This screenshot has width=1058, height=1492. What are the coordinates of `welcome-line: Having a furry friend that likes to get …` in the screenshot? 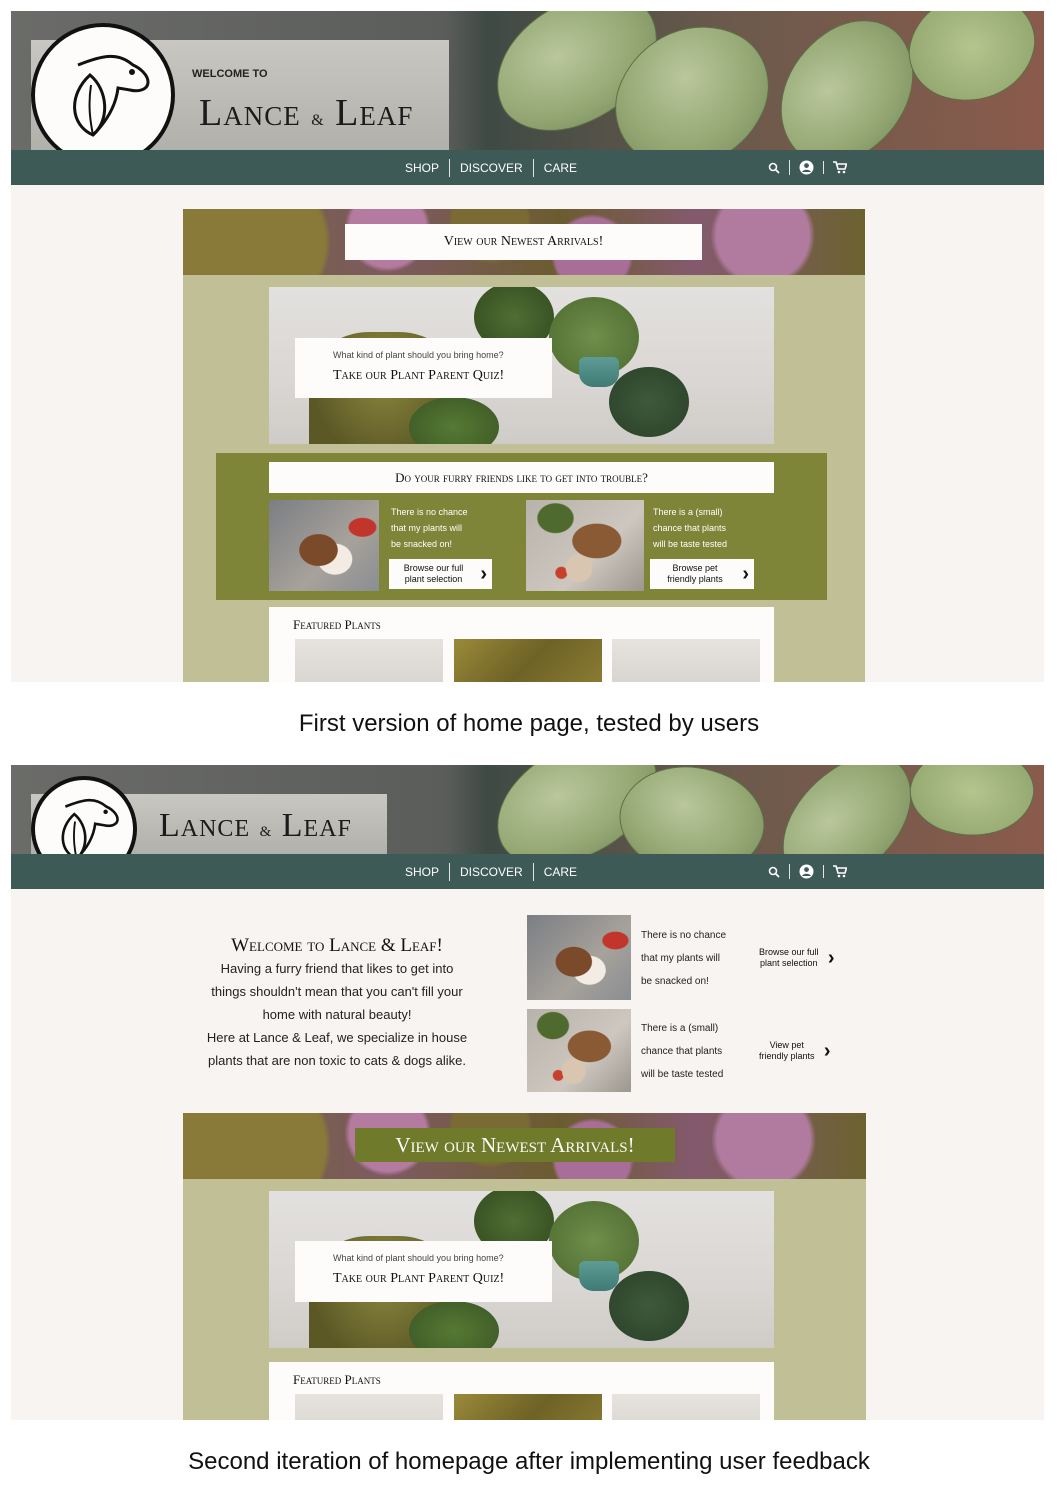 It's located at (337, 968).